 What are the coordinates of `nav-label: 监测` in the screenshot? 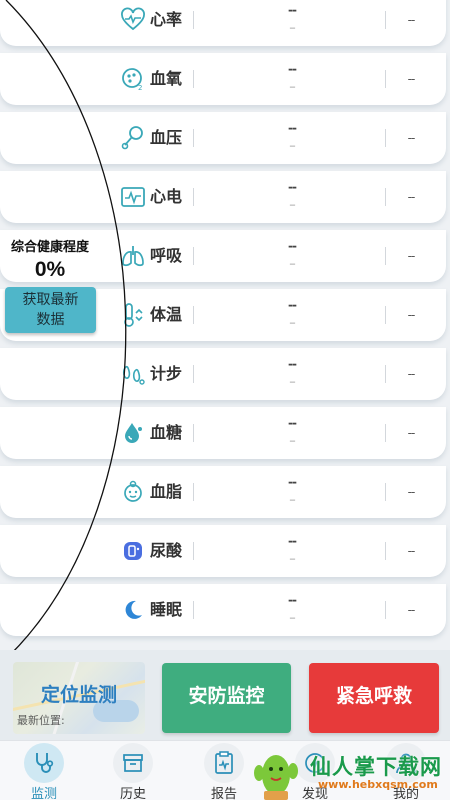 It's located at (43, 793).